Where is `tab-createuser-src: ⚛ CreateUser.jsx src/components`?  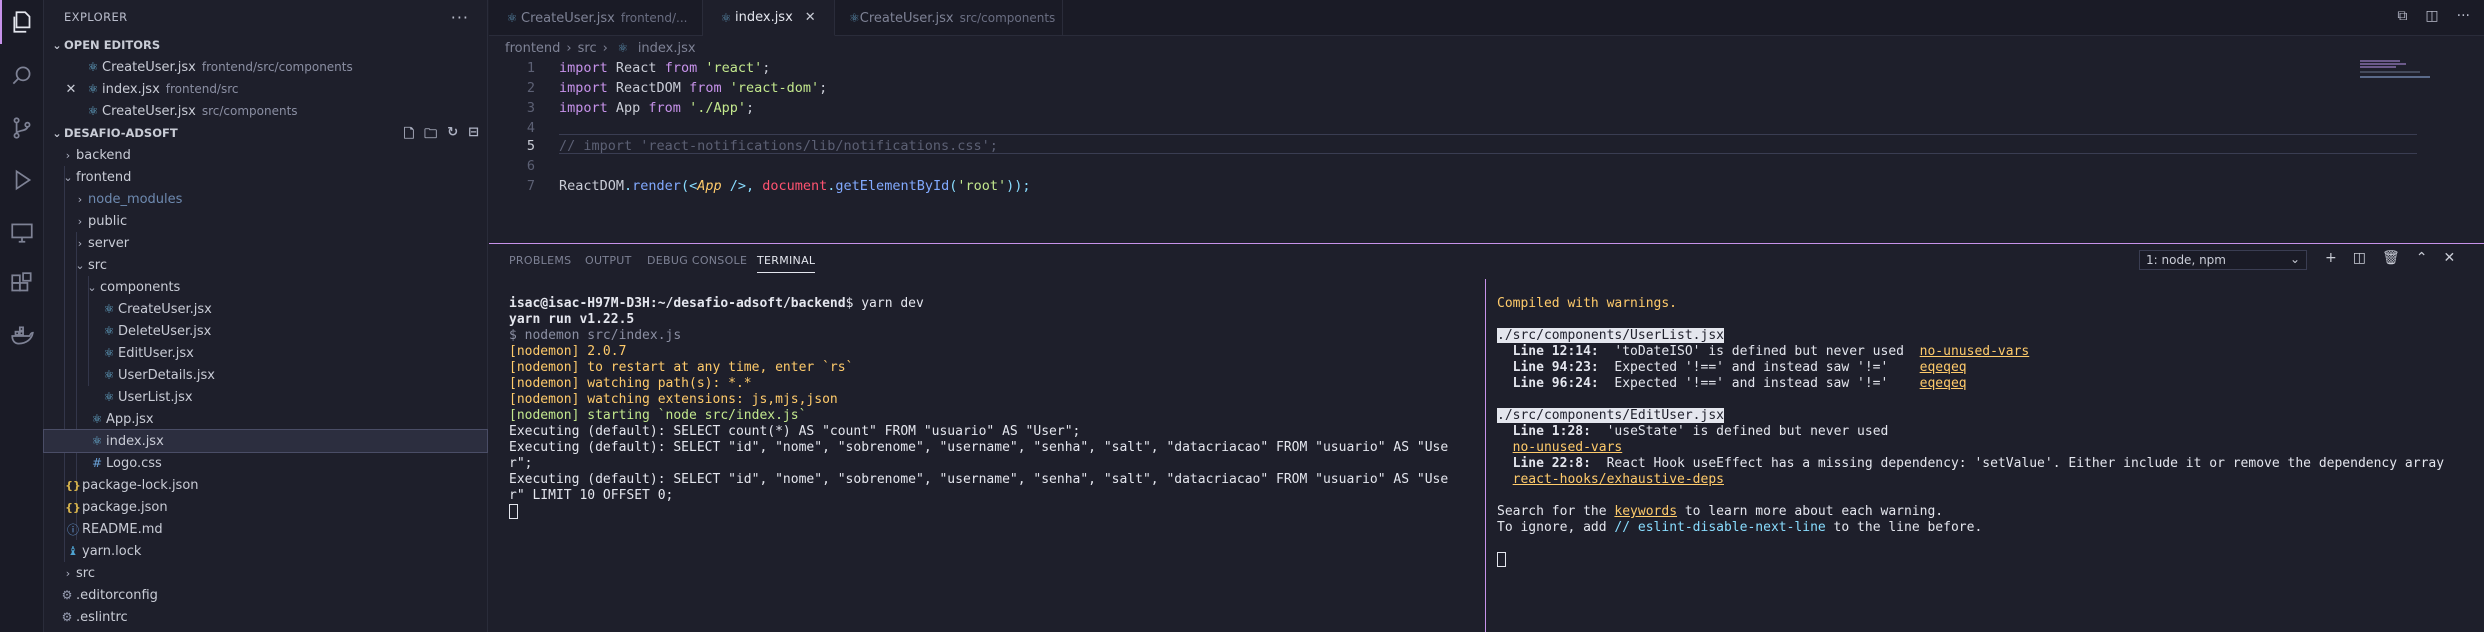
tab-createuser-src: ⚛ CreateUser.jsx src/components is located at coordinates (949, 18).